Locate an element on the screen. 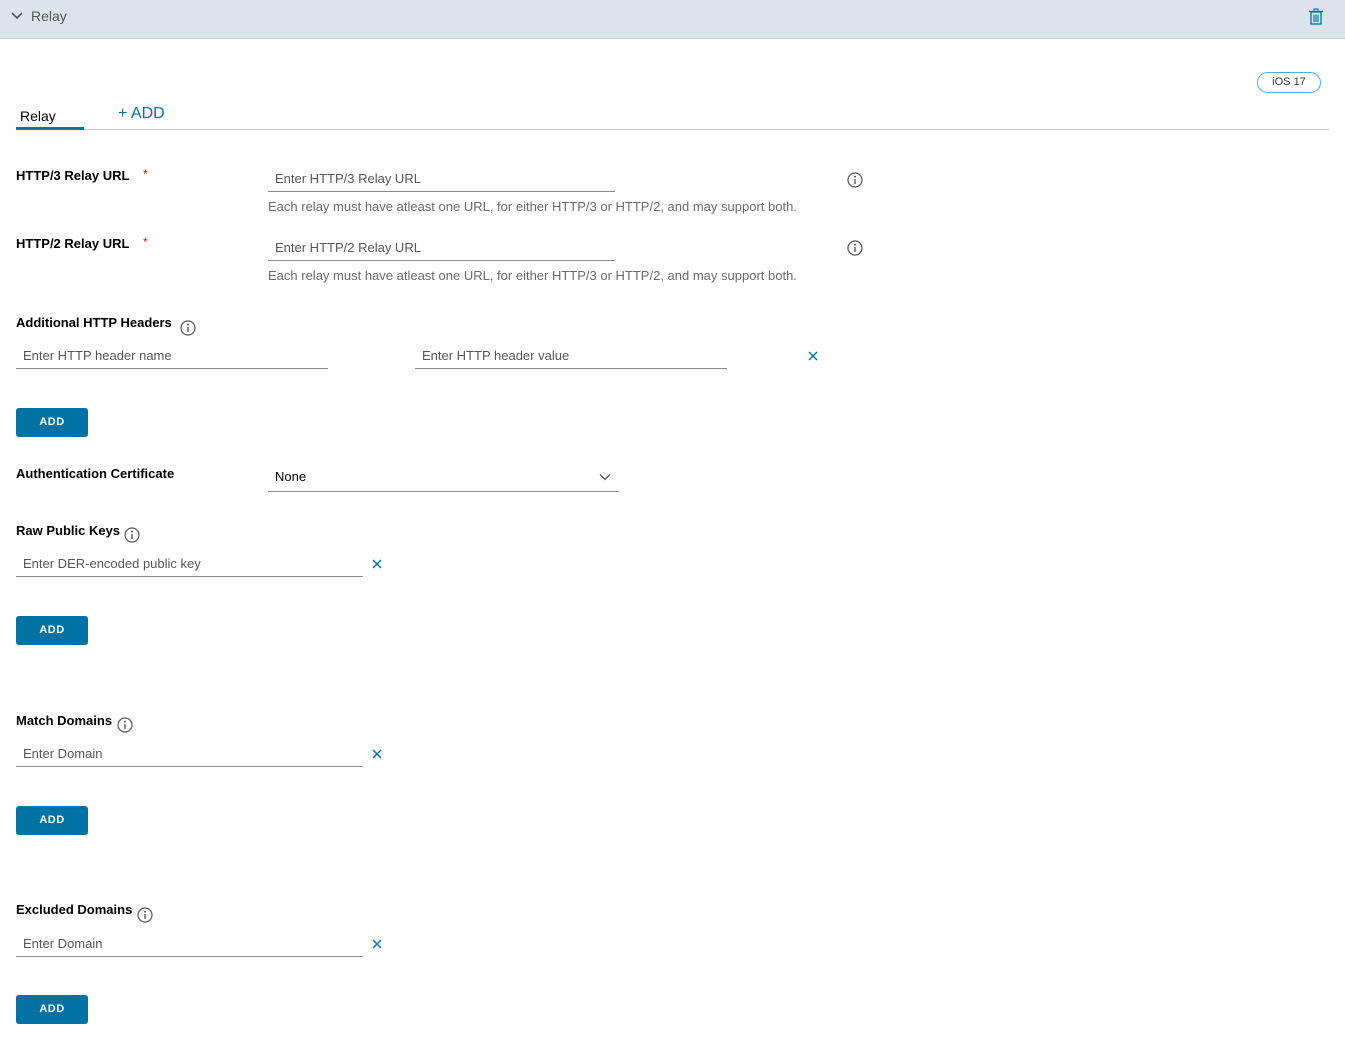 Image resolution: width=1345 pixels, height=1050 pixels. http3-relay-url-input is located at coordinates (441, 179).